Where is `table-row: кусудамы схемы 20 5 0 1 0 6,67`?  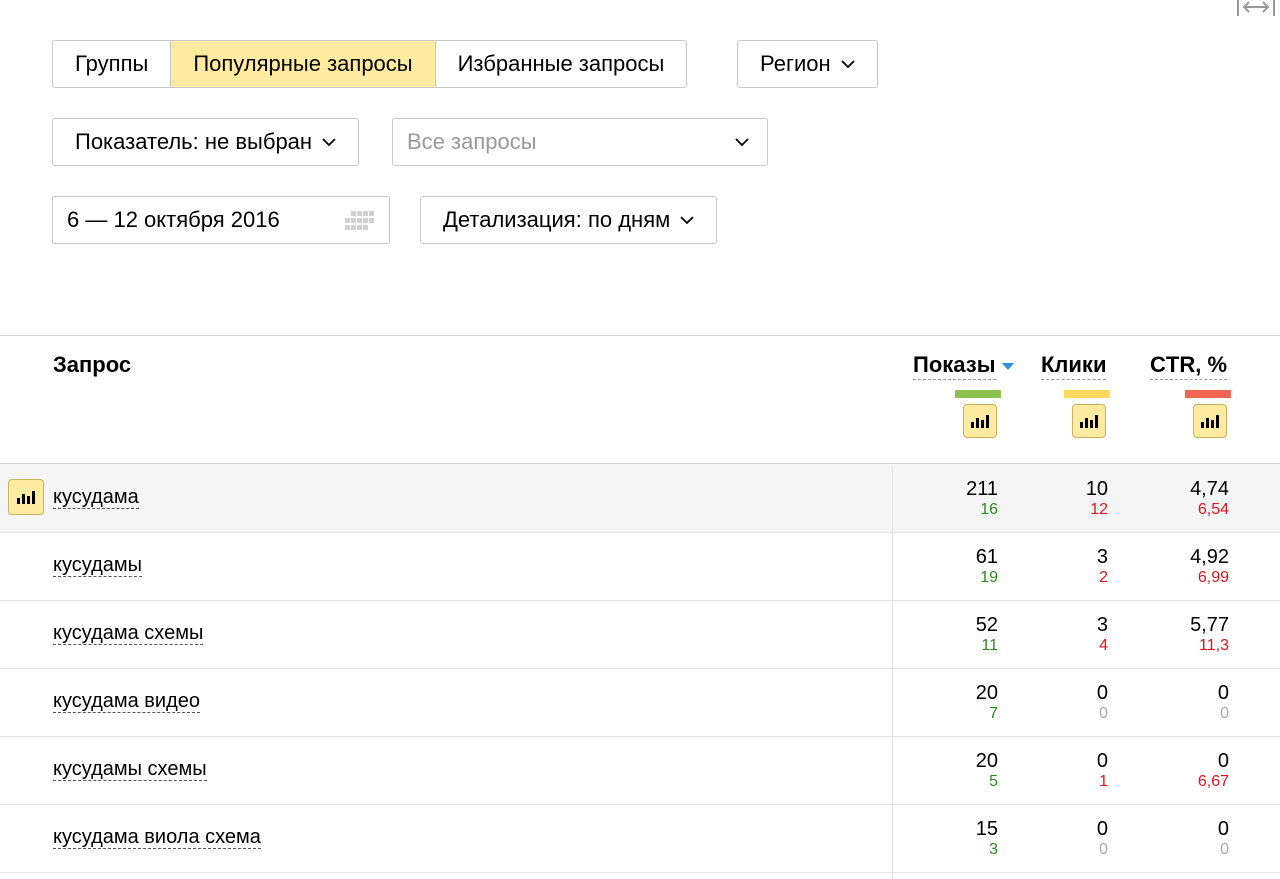
table-row: кусудамы схемы 20 5 0 1 0 6,67 is located at coordinates (640, 770).